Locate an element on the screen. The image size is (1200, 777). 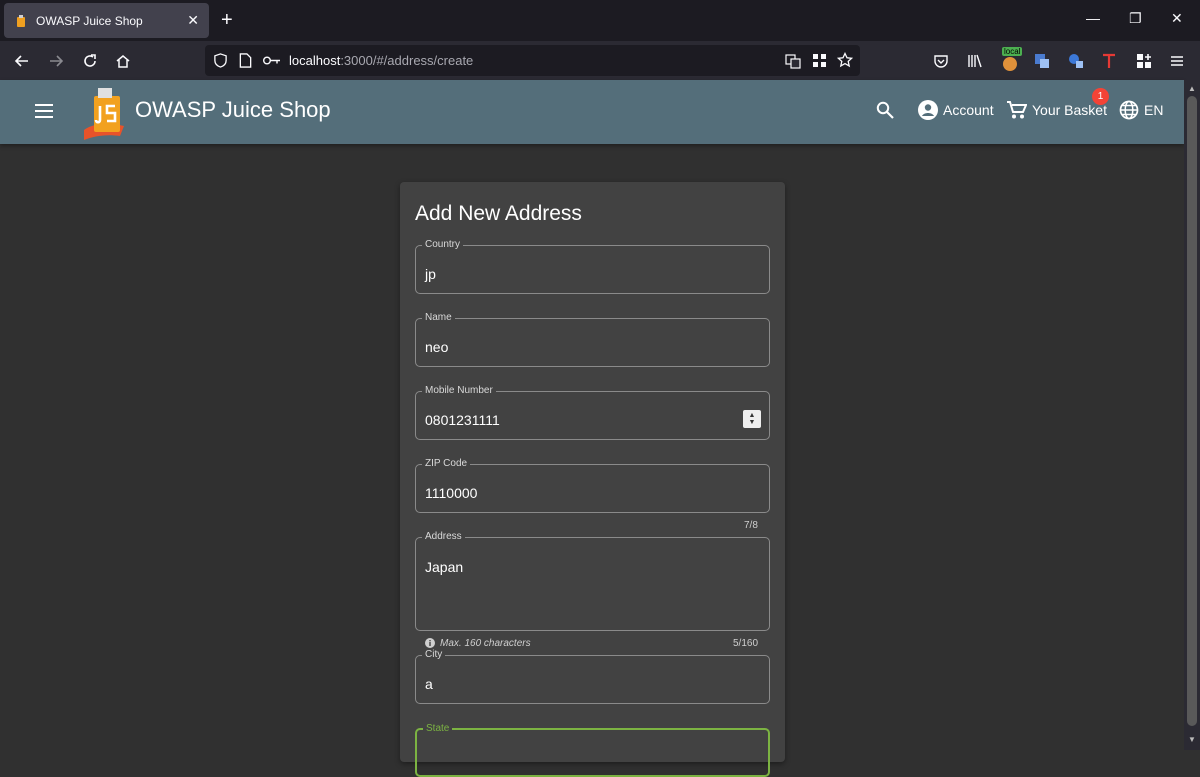
account-button: Account is located at coordinates (956, 110).